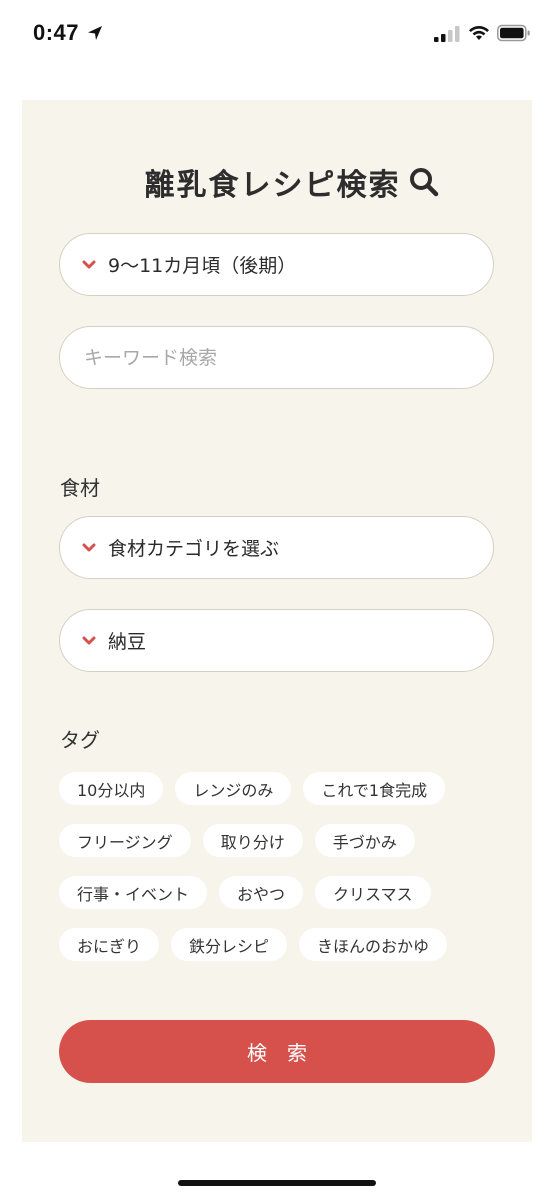 The height and width of the screenshot is (1200, 554). Describe the element at coordinates (374, 788) in the screenshot. I see `tag-chip: これで1食完成` at that location.